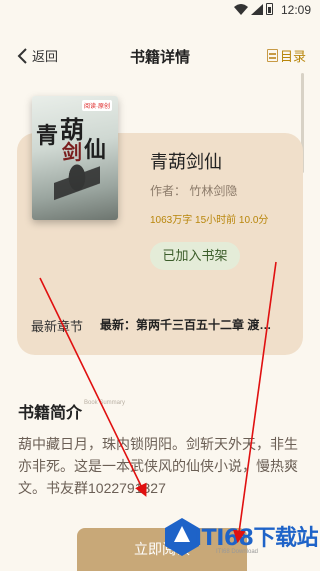 The image size is (320, 571). I want to click on status-time: 12:09, so click(295, 10).